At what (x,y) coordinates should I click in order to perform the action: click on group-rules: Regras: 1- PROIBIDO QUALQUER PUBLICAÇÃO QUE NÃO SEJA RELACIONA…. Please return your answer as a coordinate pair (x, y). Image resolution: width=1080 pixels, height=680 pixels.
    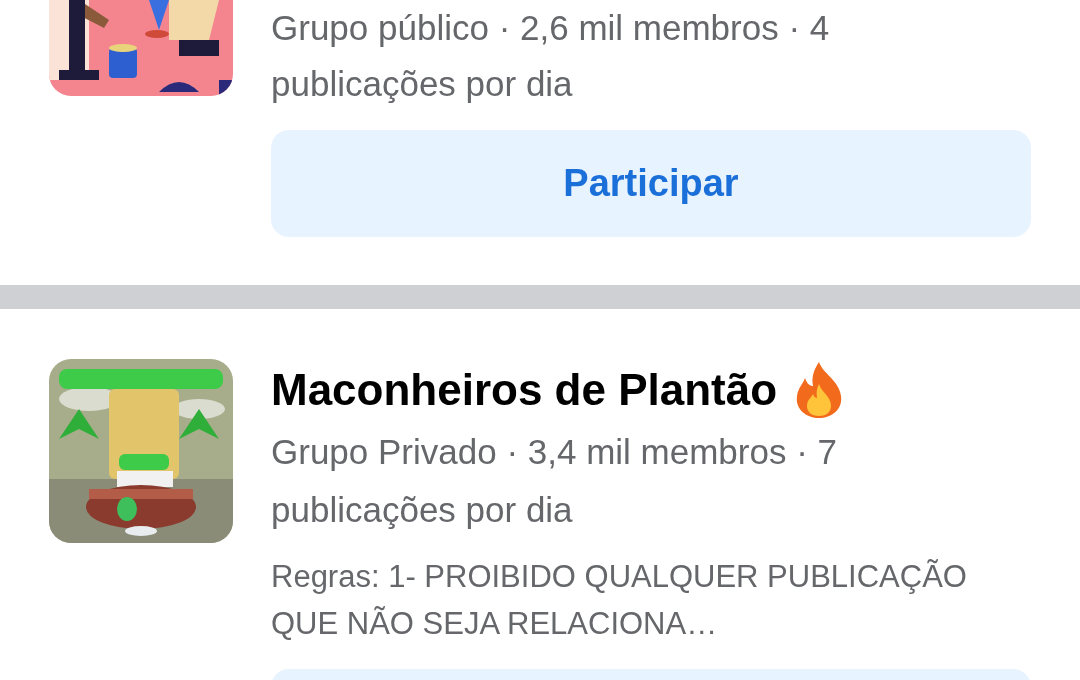
    Looking at the image, I should click on (619, 600).